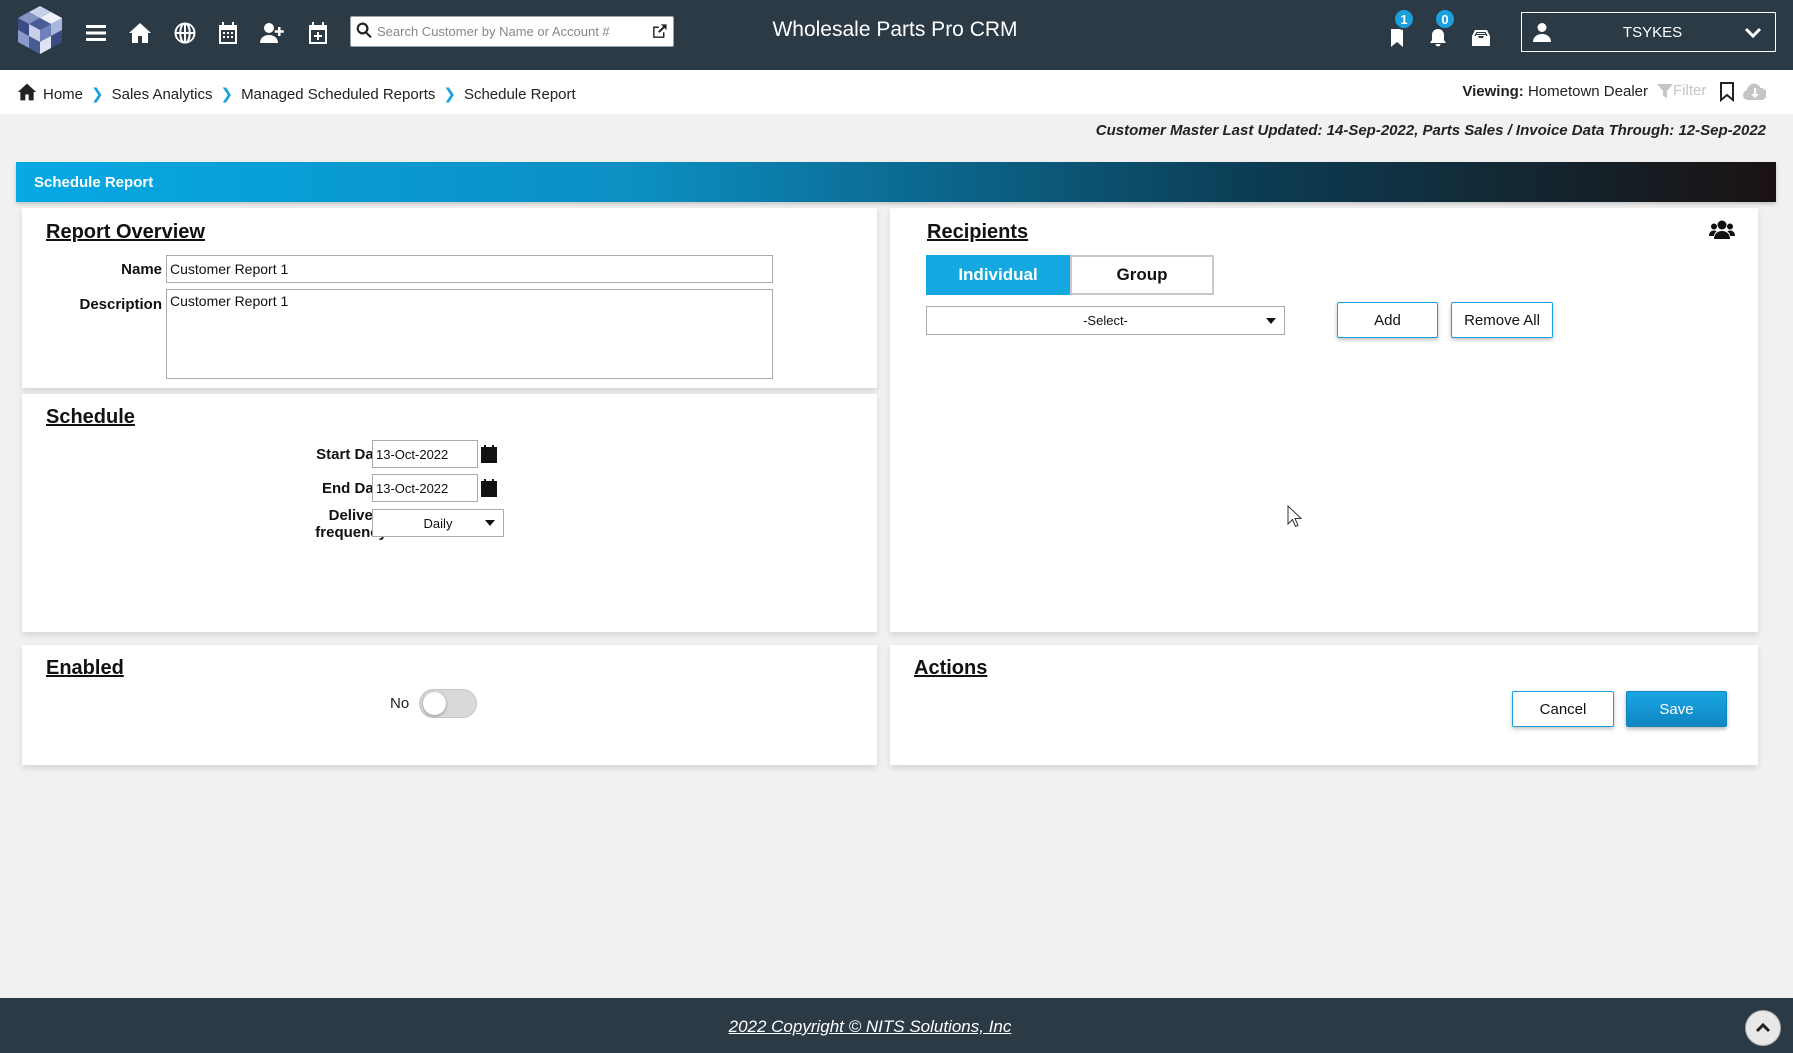 The width and height of the screenshot is (1793, 1053). Describe the element at coordinates (1387, 320) in the screenshot. I see `add-recipient-button: Add` at that location.